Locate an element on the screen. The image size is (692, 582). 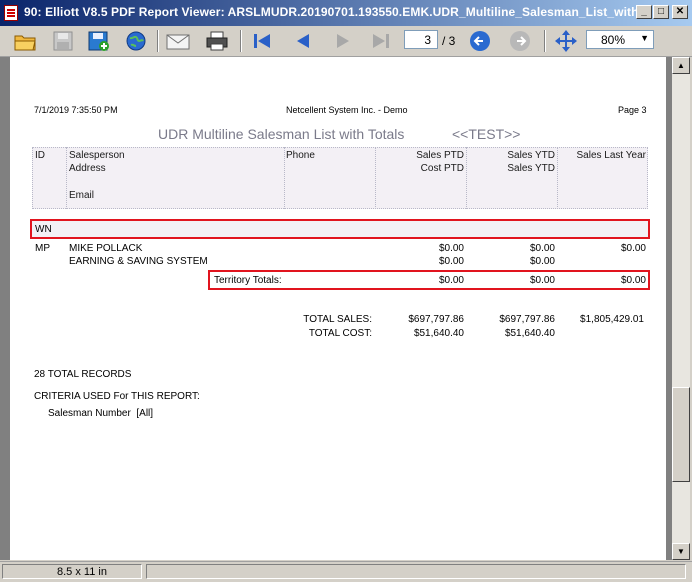
total-sales-label: TOTAL SALES: is located at coordinates (337, 319).